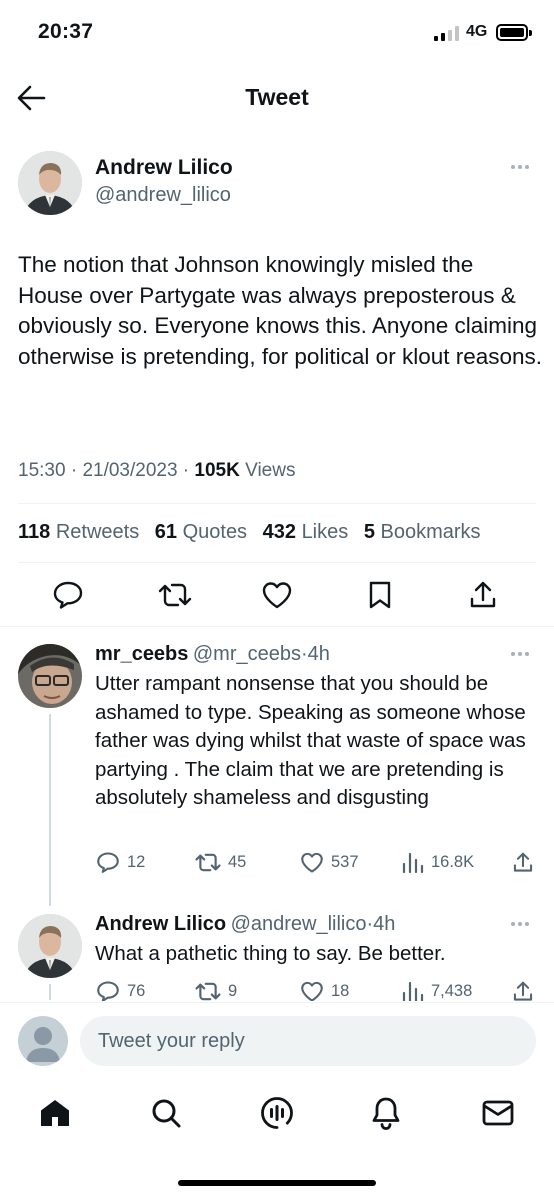 The image size is (554, 1200). I want to click on reply-views-button: 16.8K, so click(438, 862).